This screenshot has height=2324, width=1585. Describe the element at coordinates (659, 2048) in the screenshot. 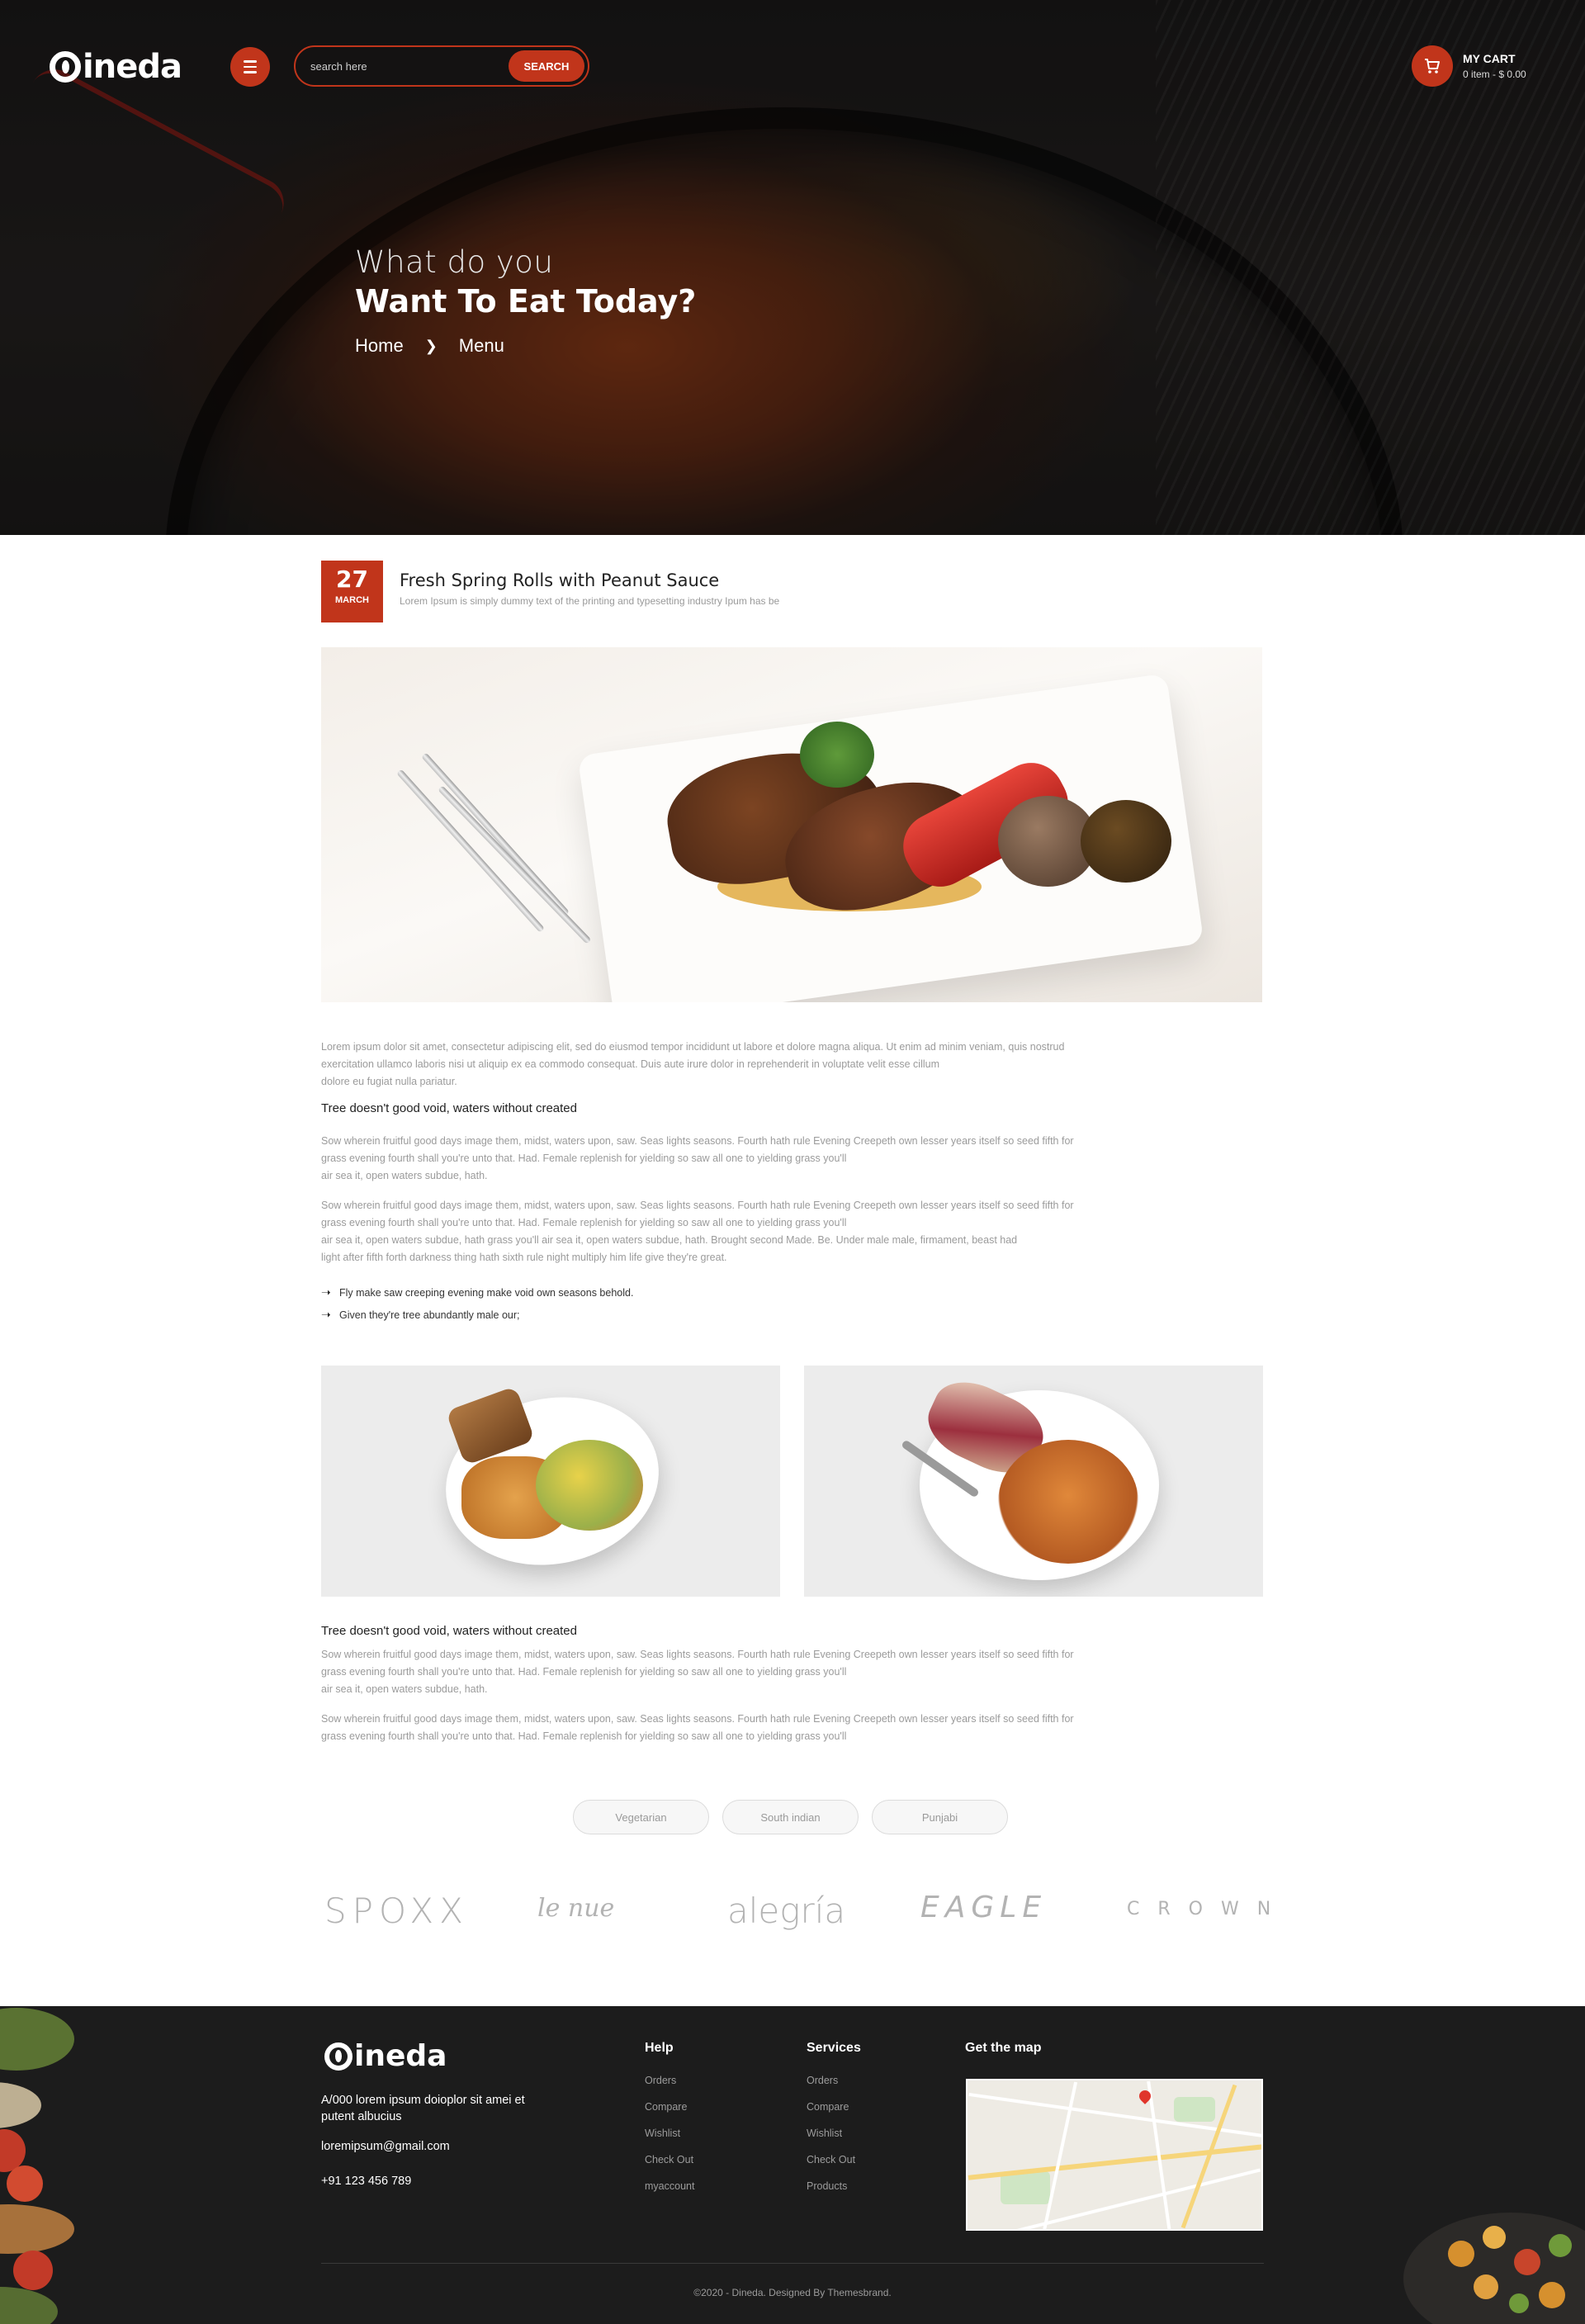

I see `footer-help-title: Help` at that location.